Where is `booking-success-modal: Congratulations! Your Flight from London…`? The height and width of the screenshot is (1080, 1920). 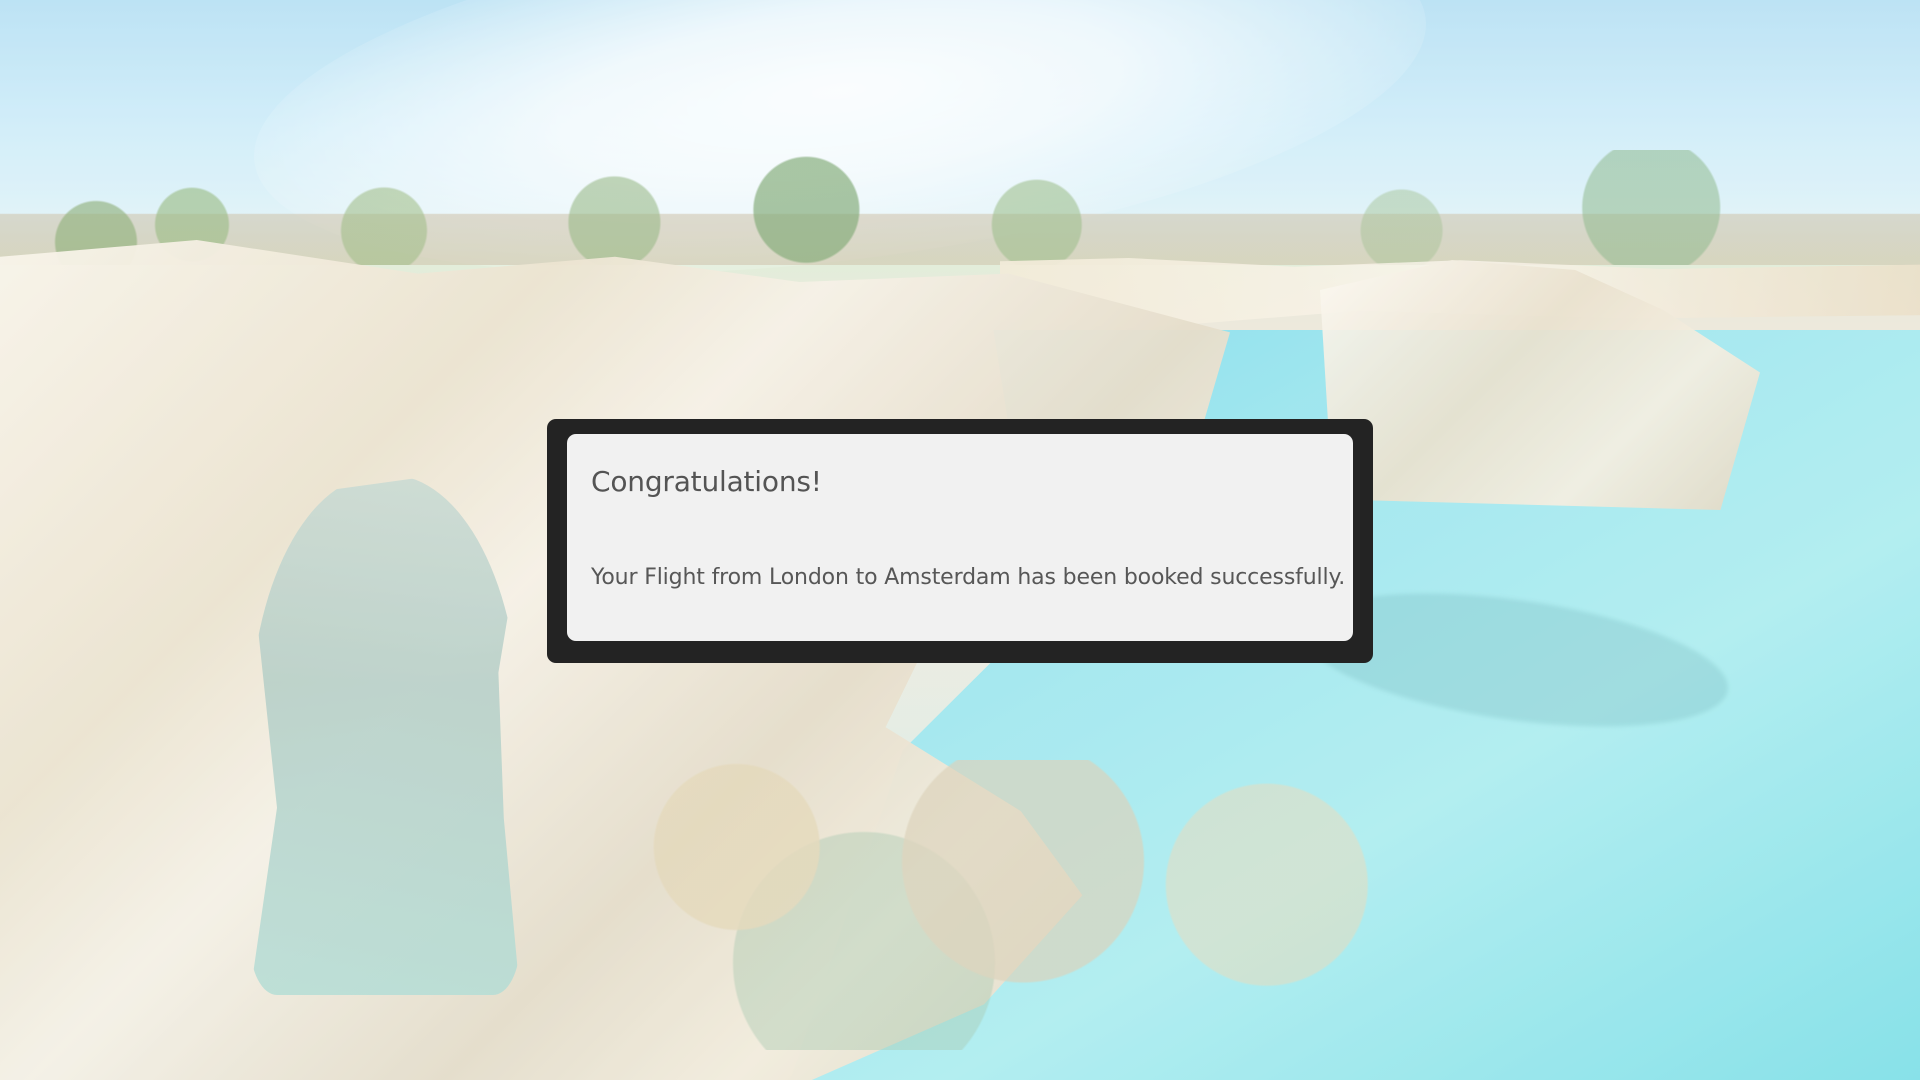 booking-success-modal: Congratulations! Your Flight from London… is located at coordinates (960, 541).